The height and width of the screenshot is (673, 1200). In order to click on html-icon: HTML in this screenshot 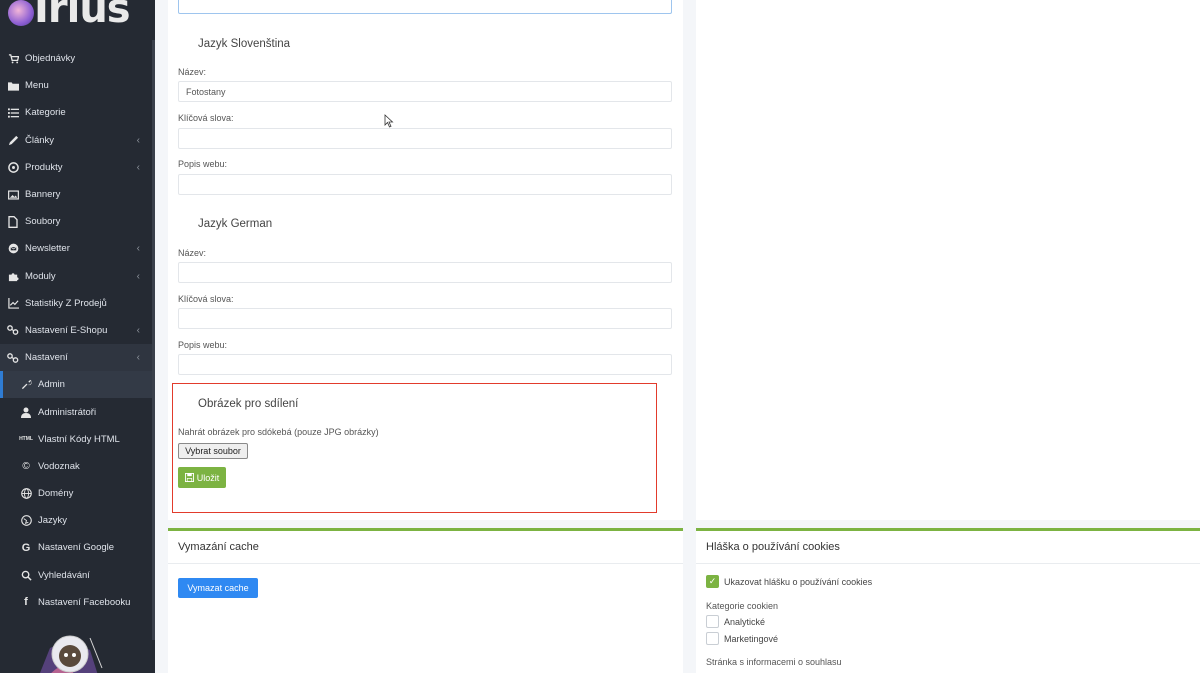, I will do `click(26, 439)`.